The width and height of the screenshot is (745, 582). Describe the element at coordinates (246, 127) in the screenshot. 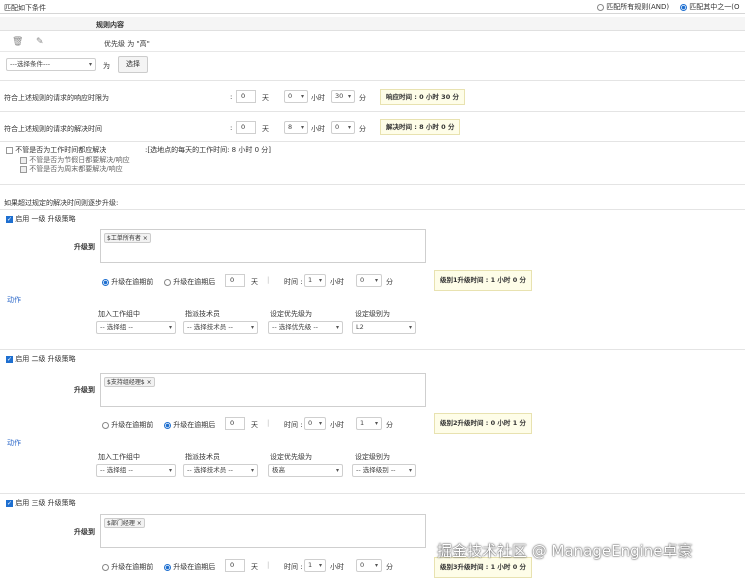

I see `resolution-days-input: 0` at that location.